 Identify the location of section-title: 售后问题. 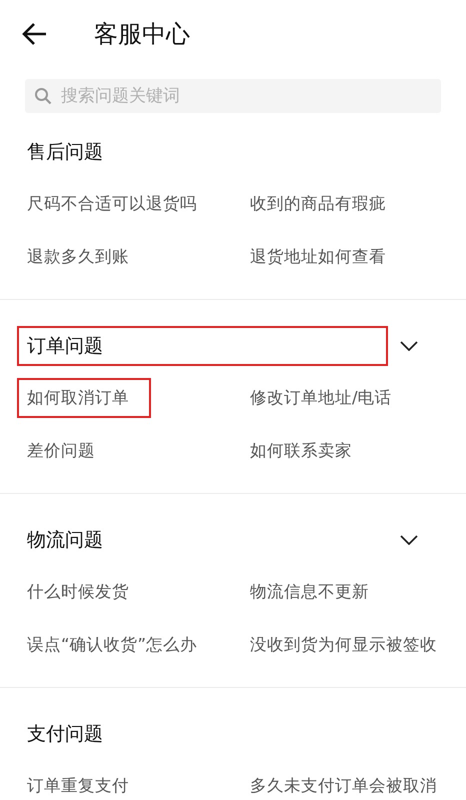
(65, 152).